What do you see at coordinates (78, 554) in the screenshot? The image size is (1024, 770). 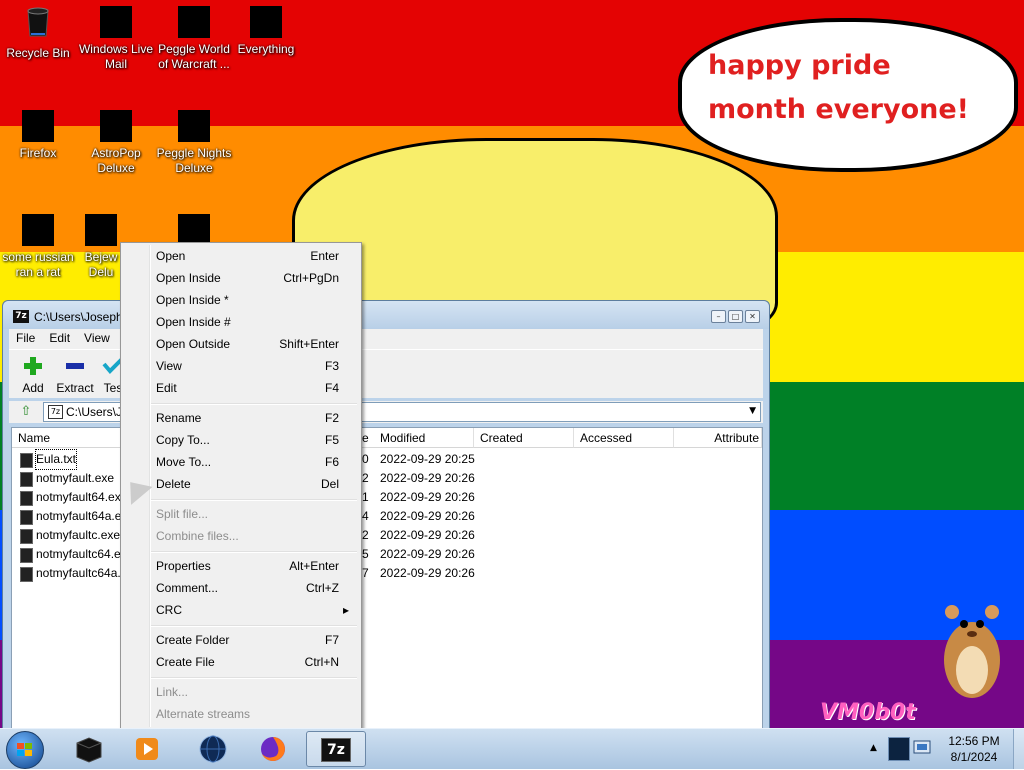 I see `file-name: notmyfaultc64.e` at bounding box center [78, 554].